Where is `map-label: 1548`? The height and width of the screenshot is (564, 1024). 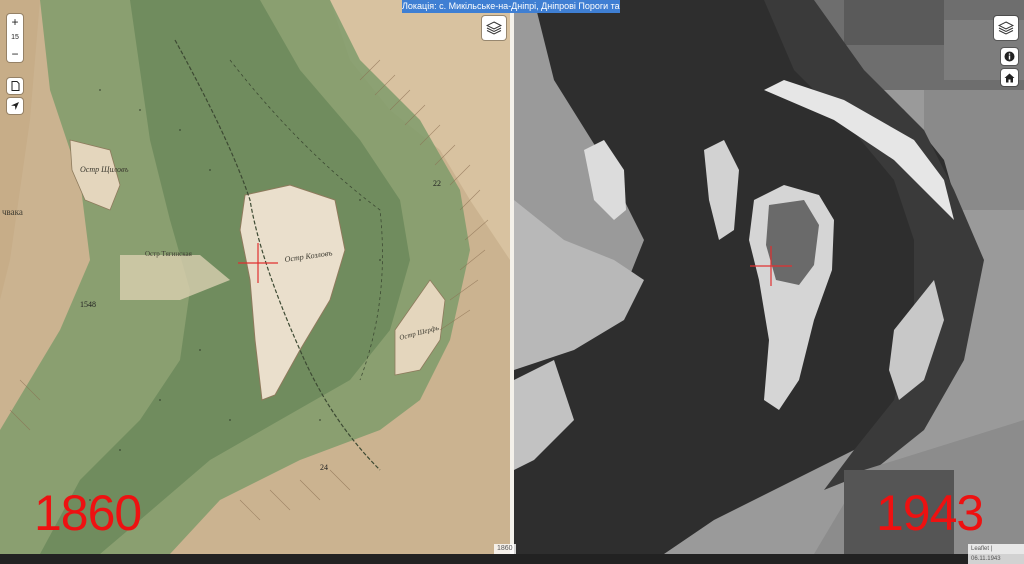 map-label: 1548 is located at coordinates (88, 304).